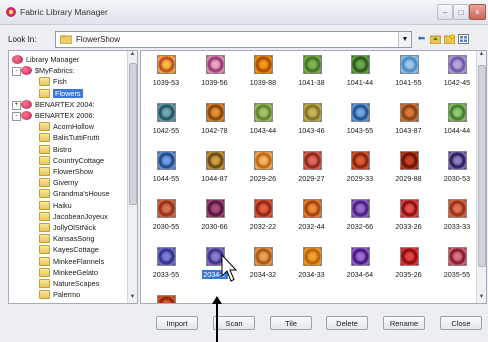 This screenshot has width=488, height=342. I want to click on tree-item: KansasSong, so click(66, 238).